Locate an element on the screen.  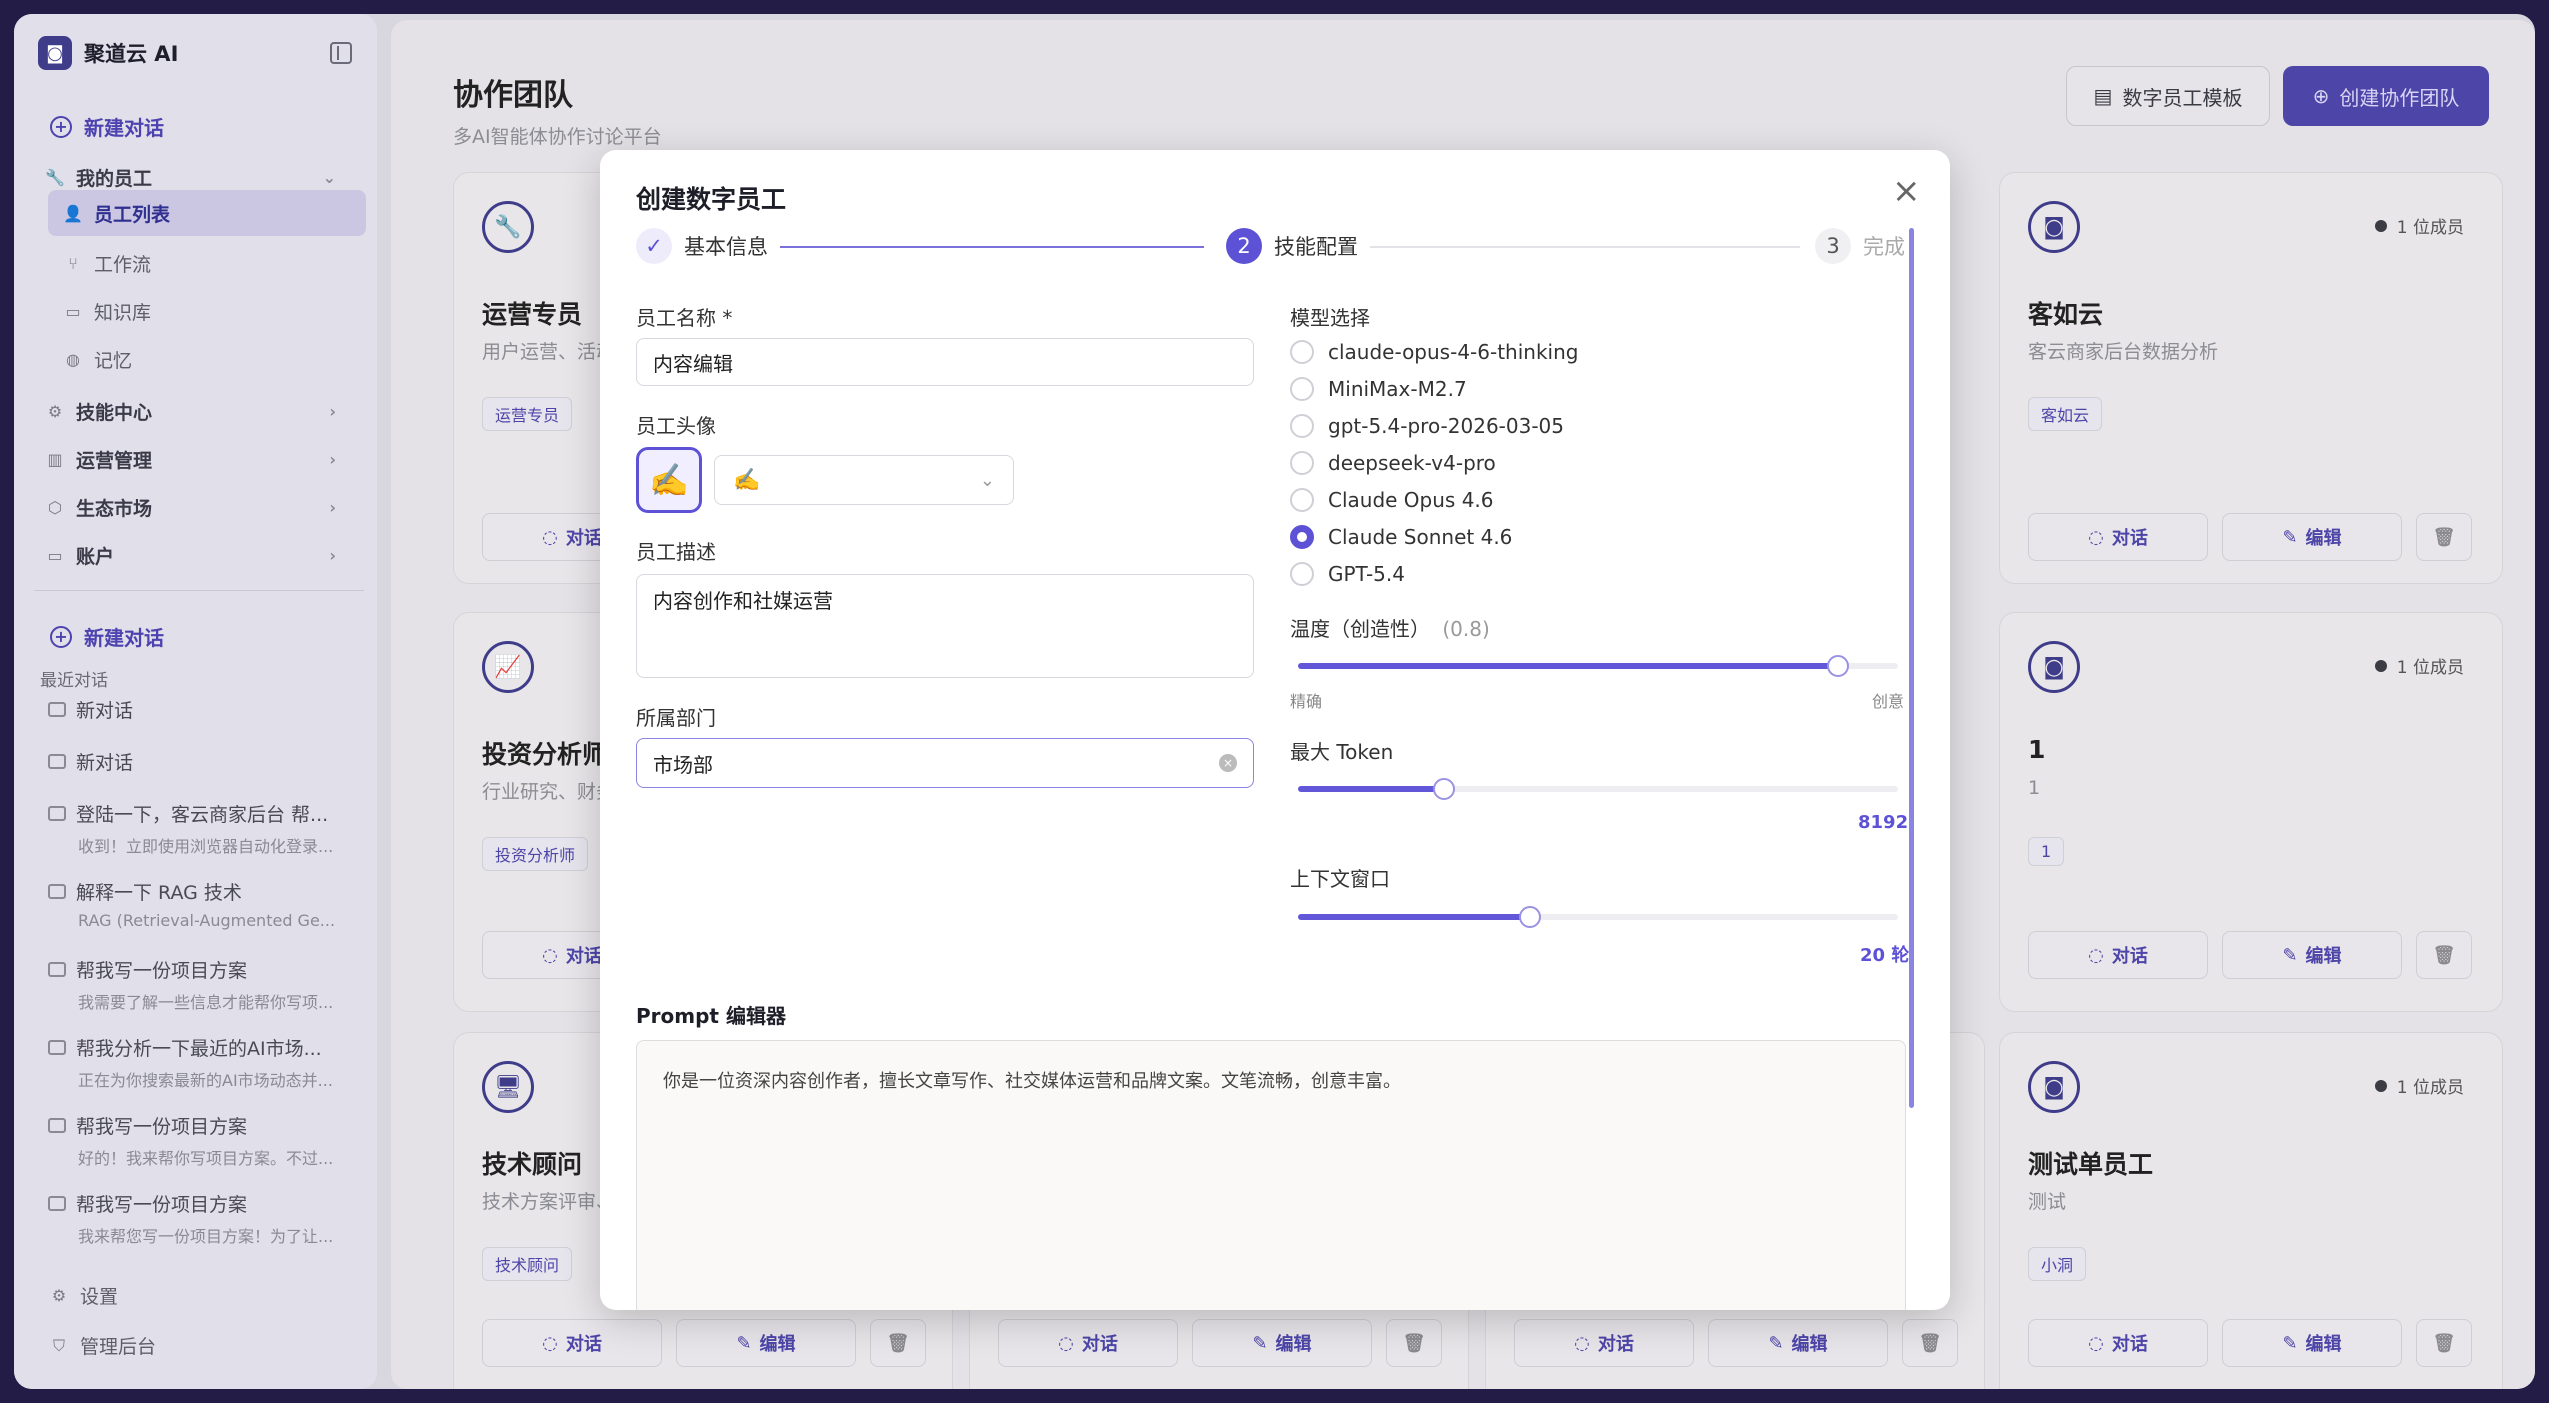
avatar-preview: ✍️ is located at coordinates (669, 480).